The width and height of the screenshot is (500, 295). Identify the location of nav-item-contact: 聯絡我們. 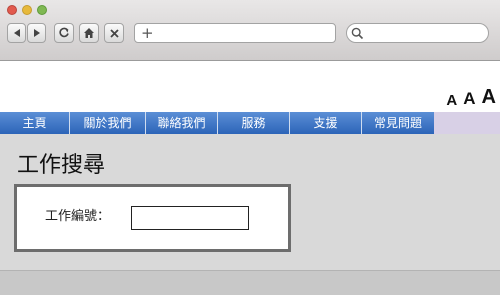
(182, 123).